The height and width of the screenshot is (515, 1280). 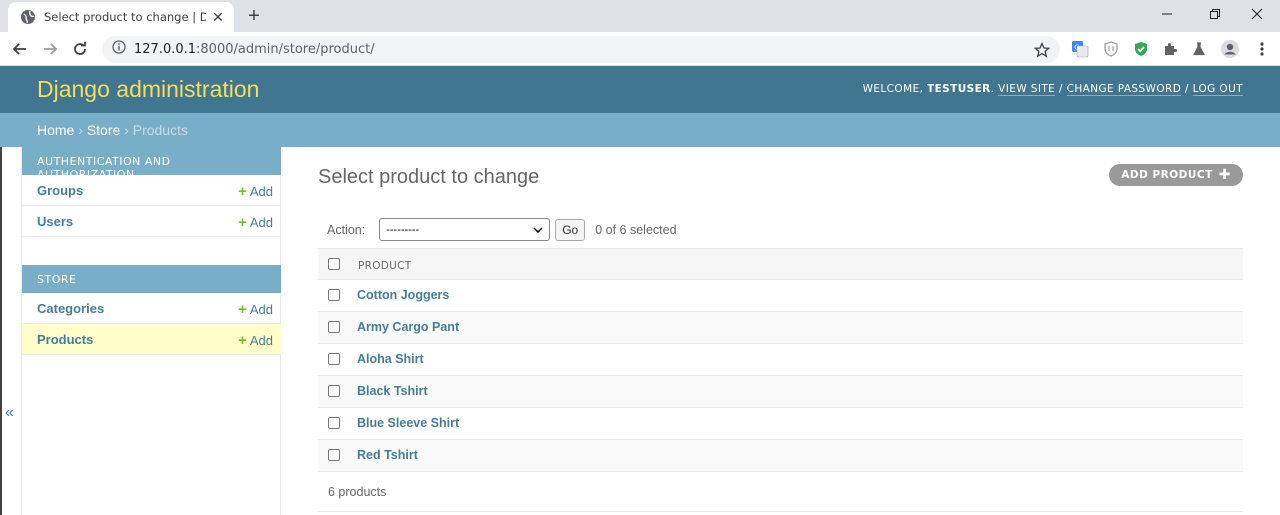 What do you see at coordinates (148, 89) in the screenshot?
I see `site-branding: Django administration` at bounding box center [148, 89].